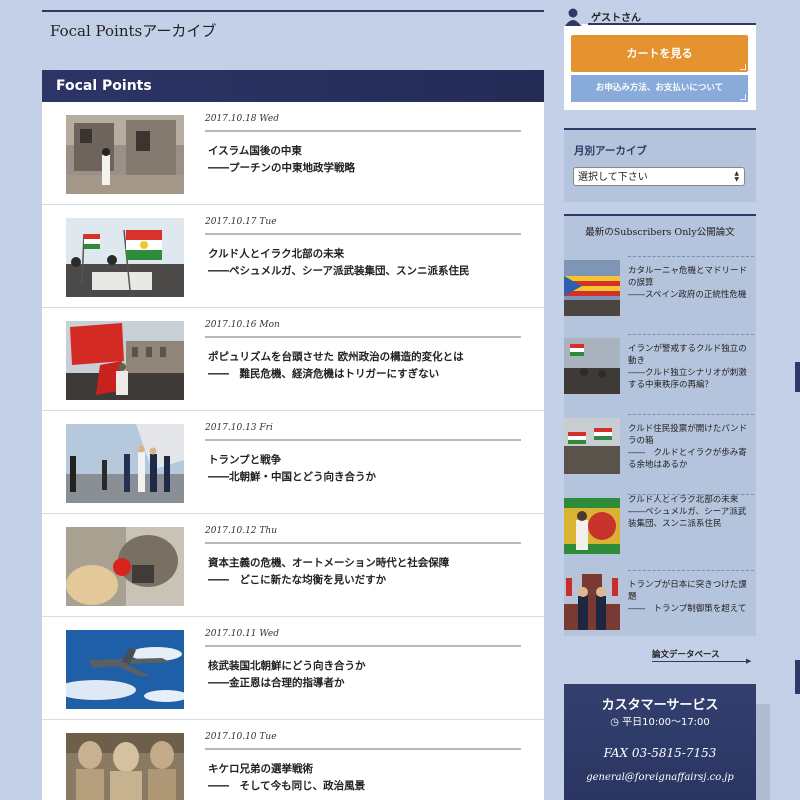  I want to click on article-title: 核武装国北朝鮮にどう向き合うか, so click(287, 665).